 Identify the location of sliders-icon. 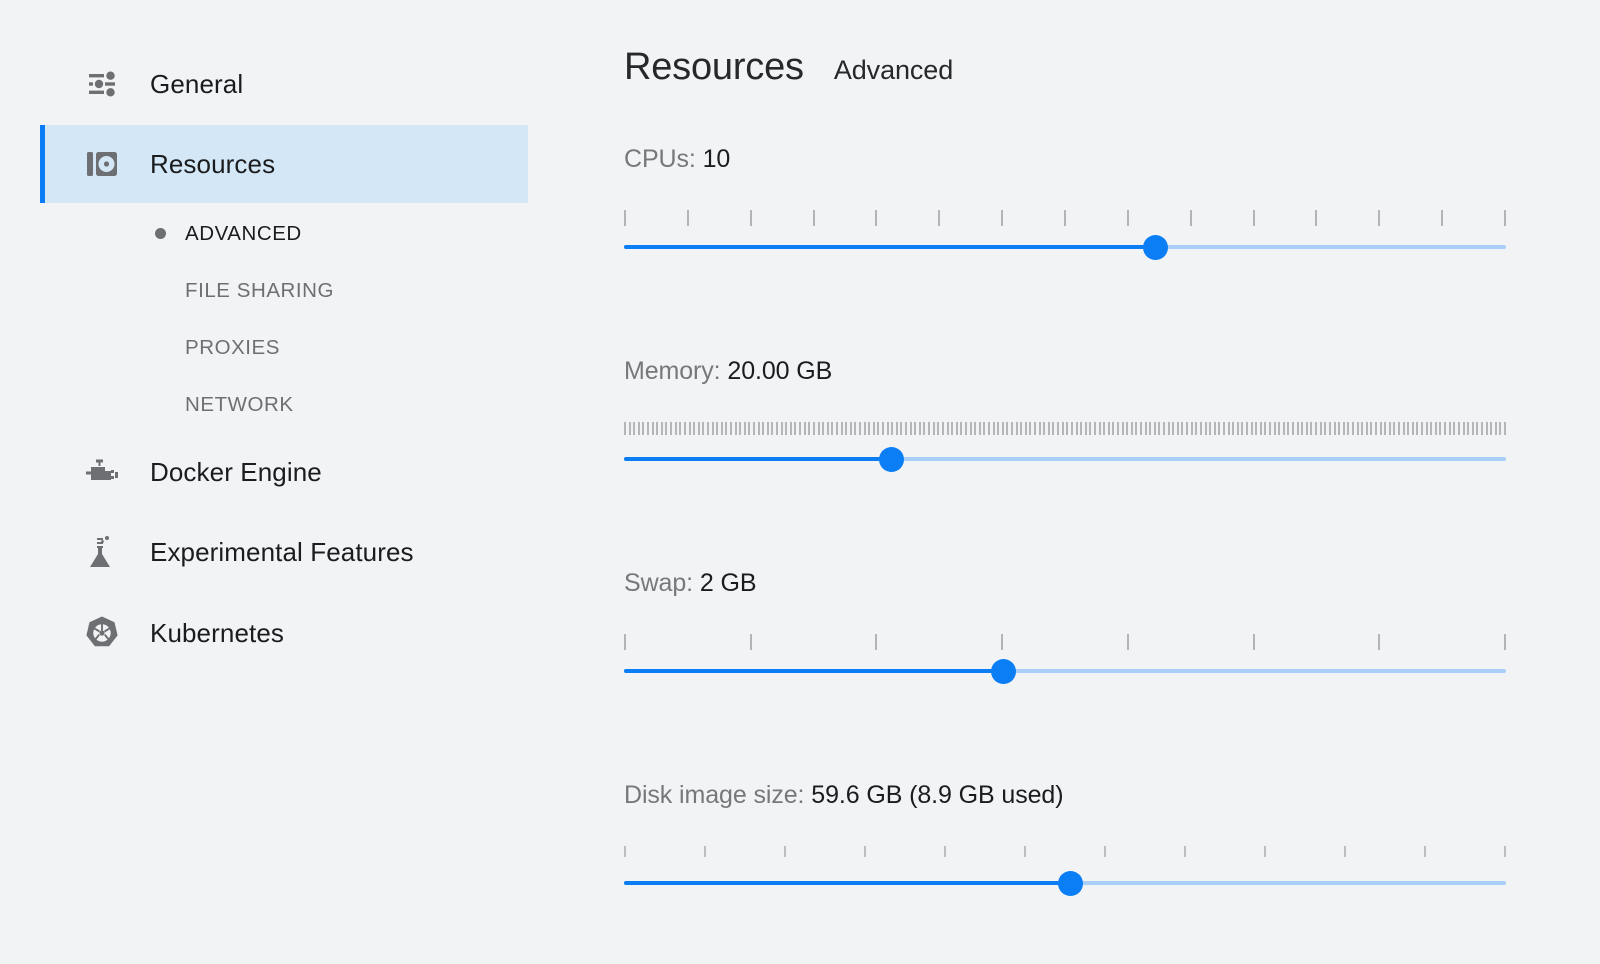
(102, 84).